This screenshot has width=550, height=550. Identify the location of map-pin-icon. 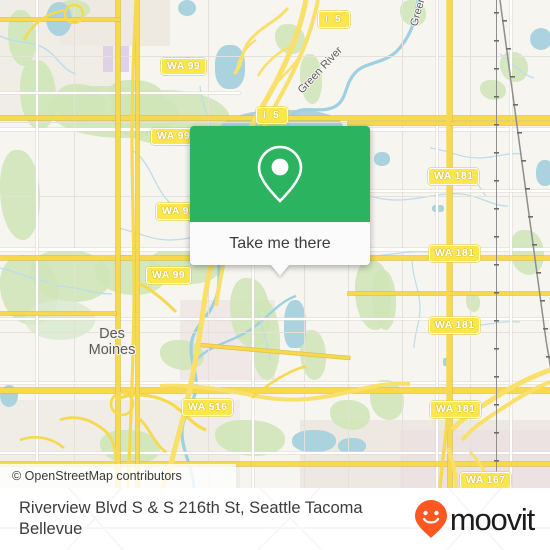
(280, 174).